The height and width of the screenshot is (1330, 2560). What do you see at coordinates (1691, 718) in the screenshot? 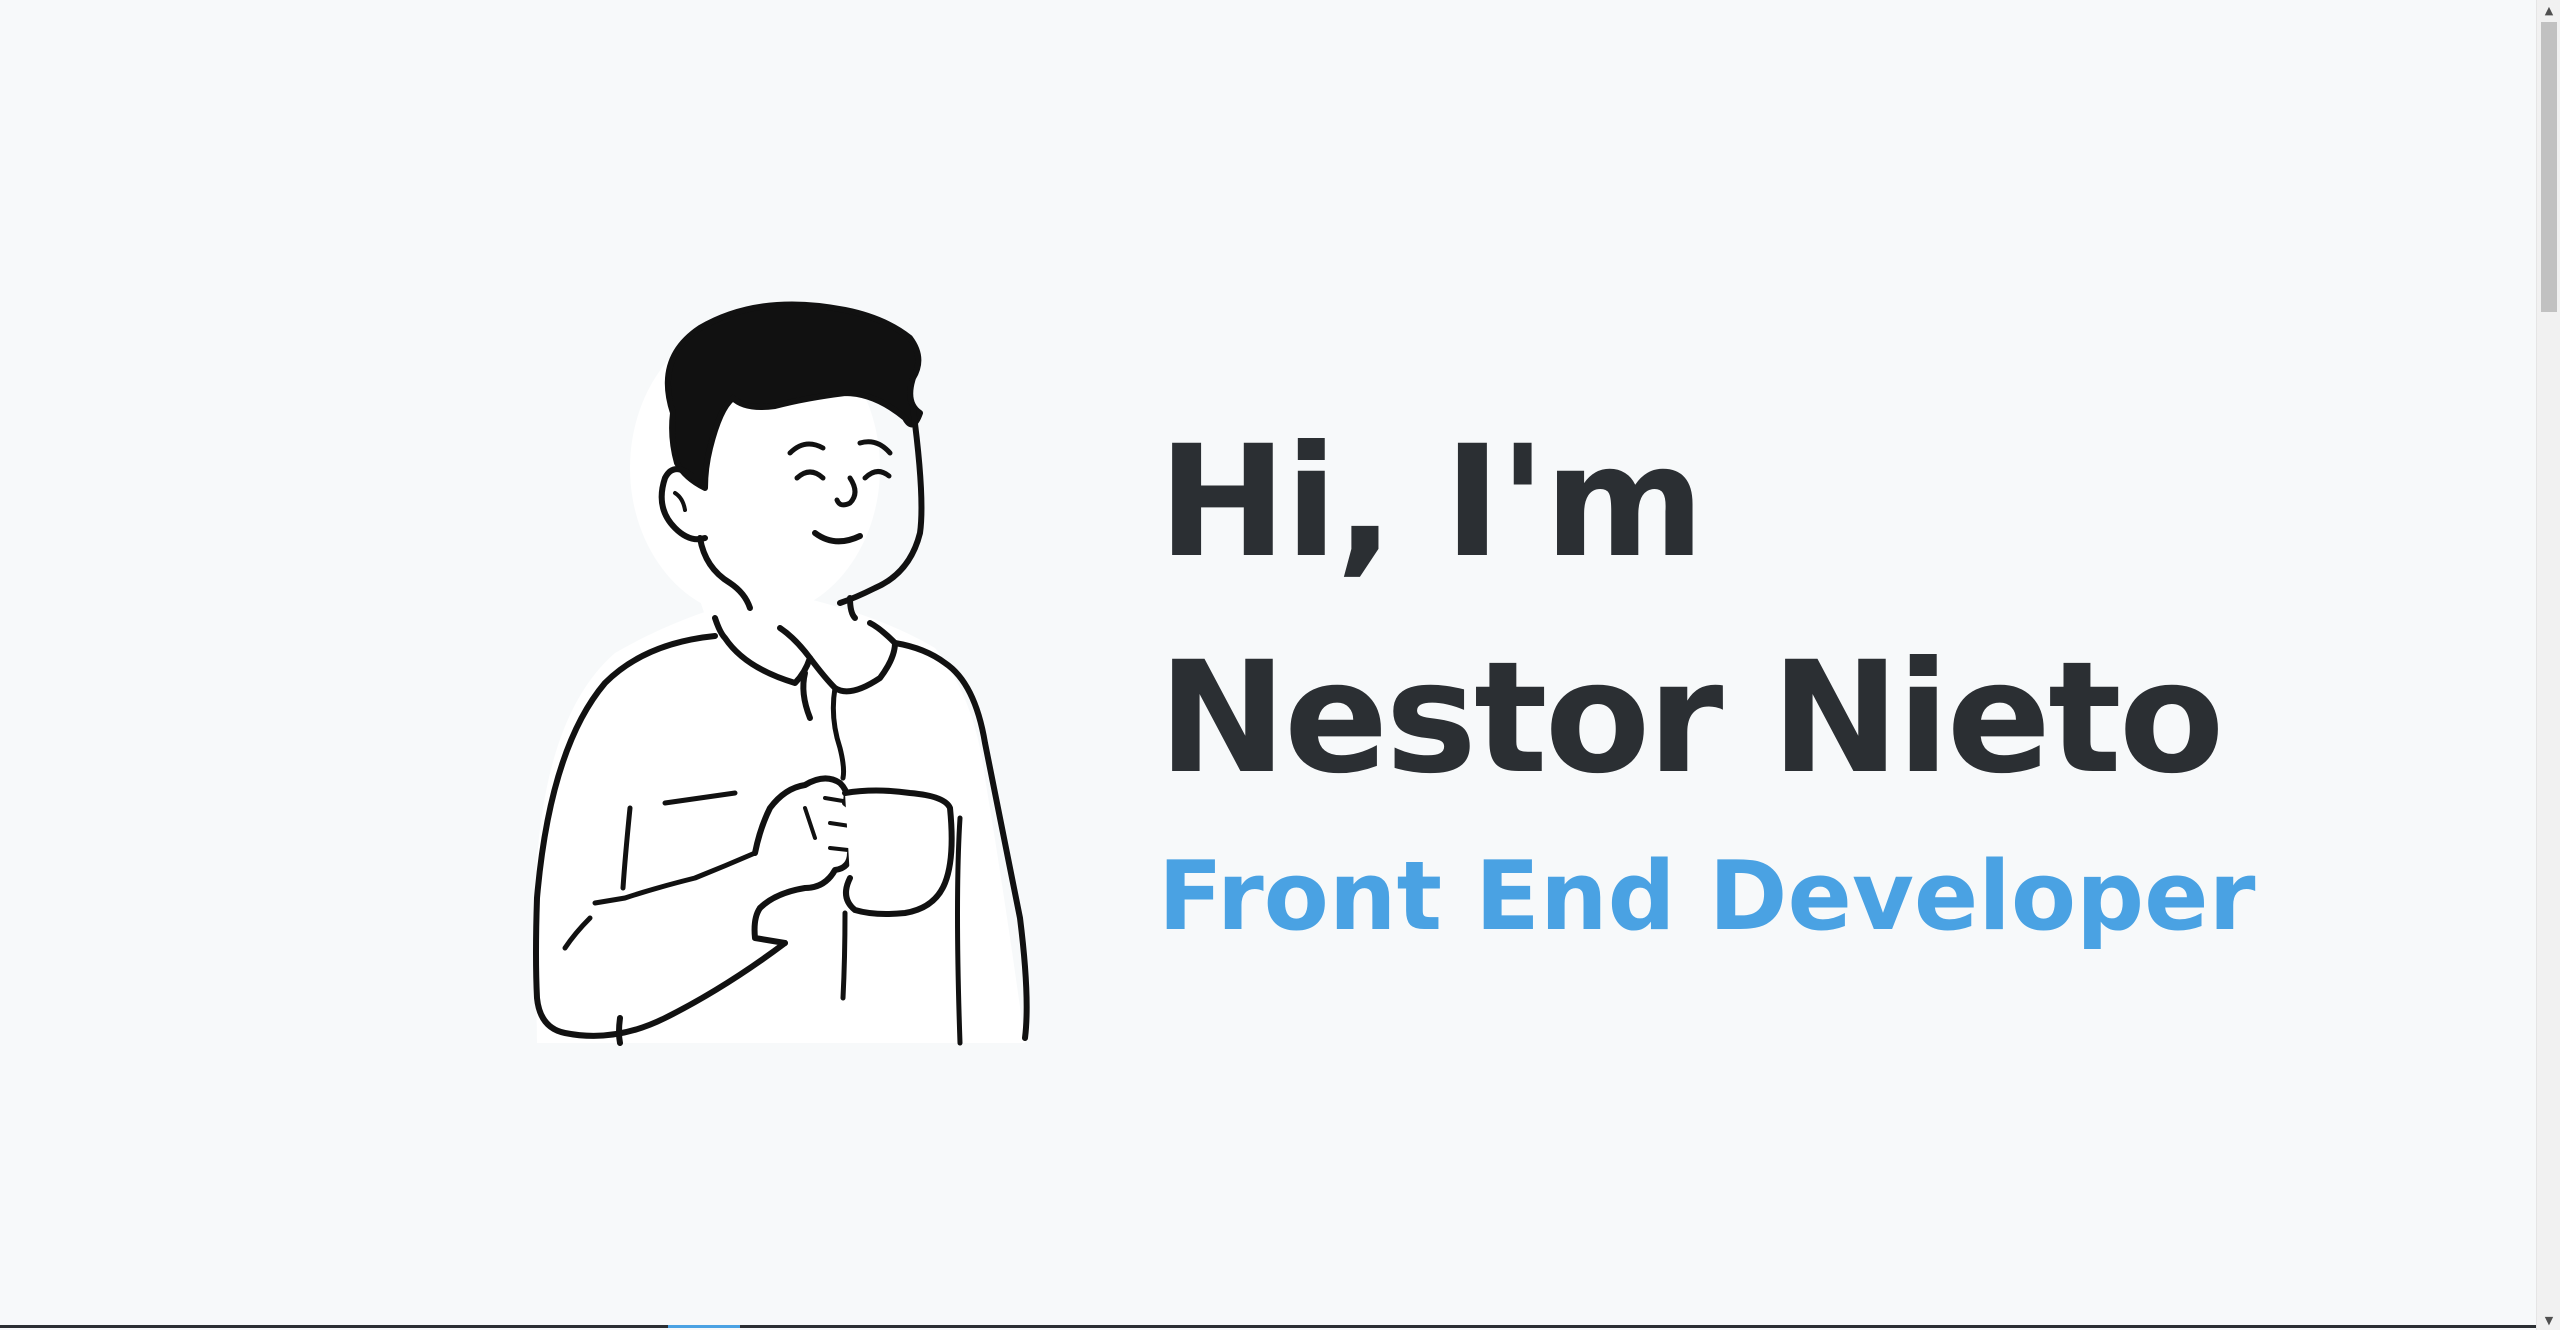
I see `name-heading: Nestor Nieto` at bounding box center [1691, 718].